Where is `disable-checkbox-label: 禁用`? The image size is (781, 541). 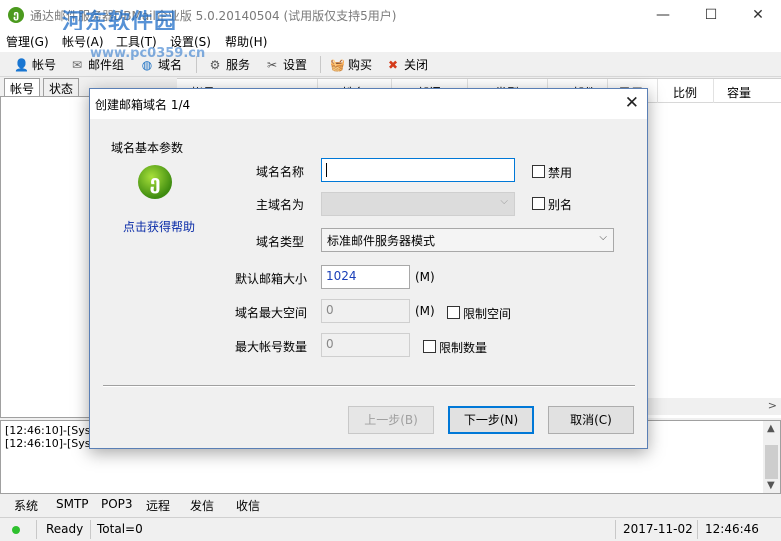 disable-checkbox-label: 禁用 is located at coordinates (560, 173).